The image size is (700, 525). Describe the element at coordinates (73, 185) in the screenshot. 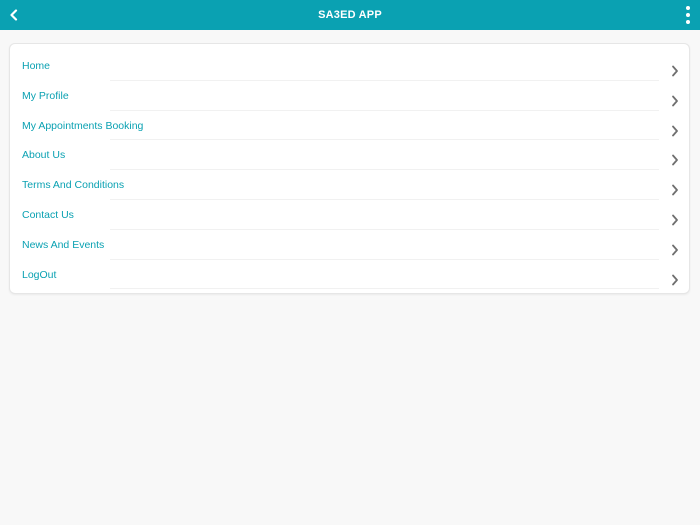

I see `menu-item-label: Terms And Conditions` at that location.